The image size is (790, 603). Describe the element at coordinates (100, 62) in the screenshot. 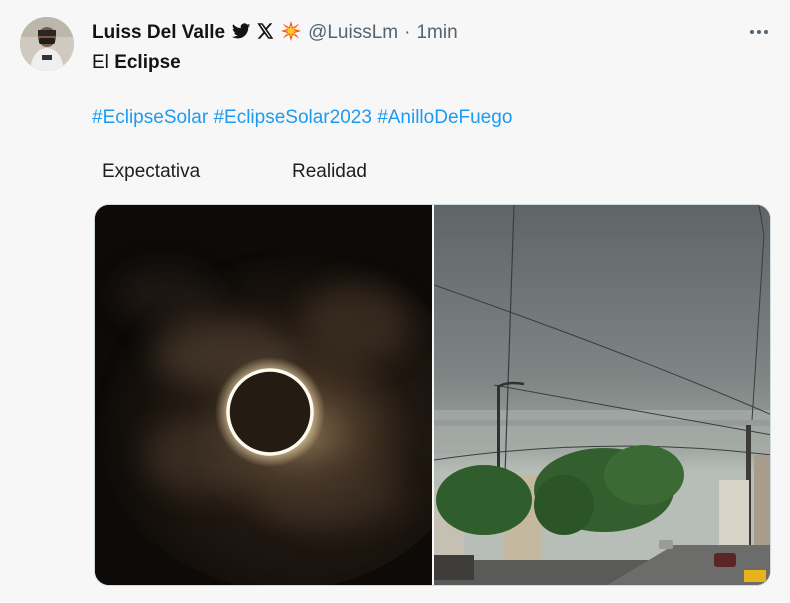

I see `tweet-text-prefix: El` at that location.